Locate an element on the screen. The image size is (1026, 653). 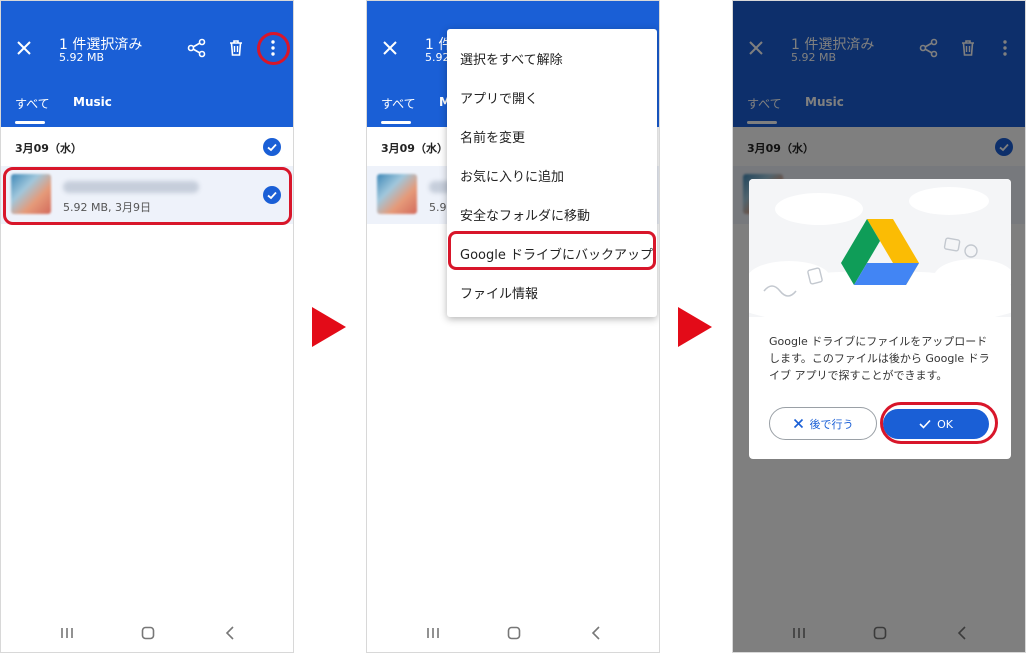
ok-button: OK is located at coordinates (936, 424).